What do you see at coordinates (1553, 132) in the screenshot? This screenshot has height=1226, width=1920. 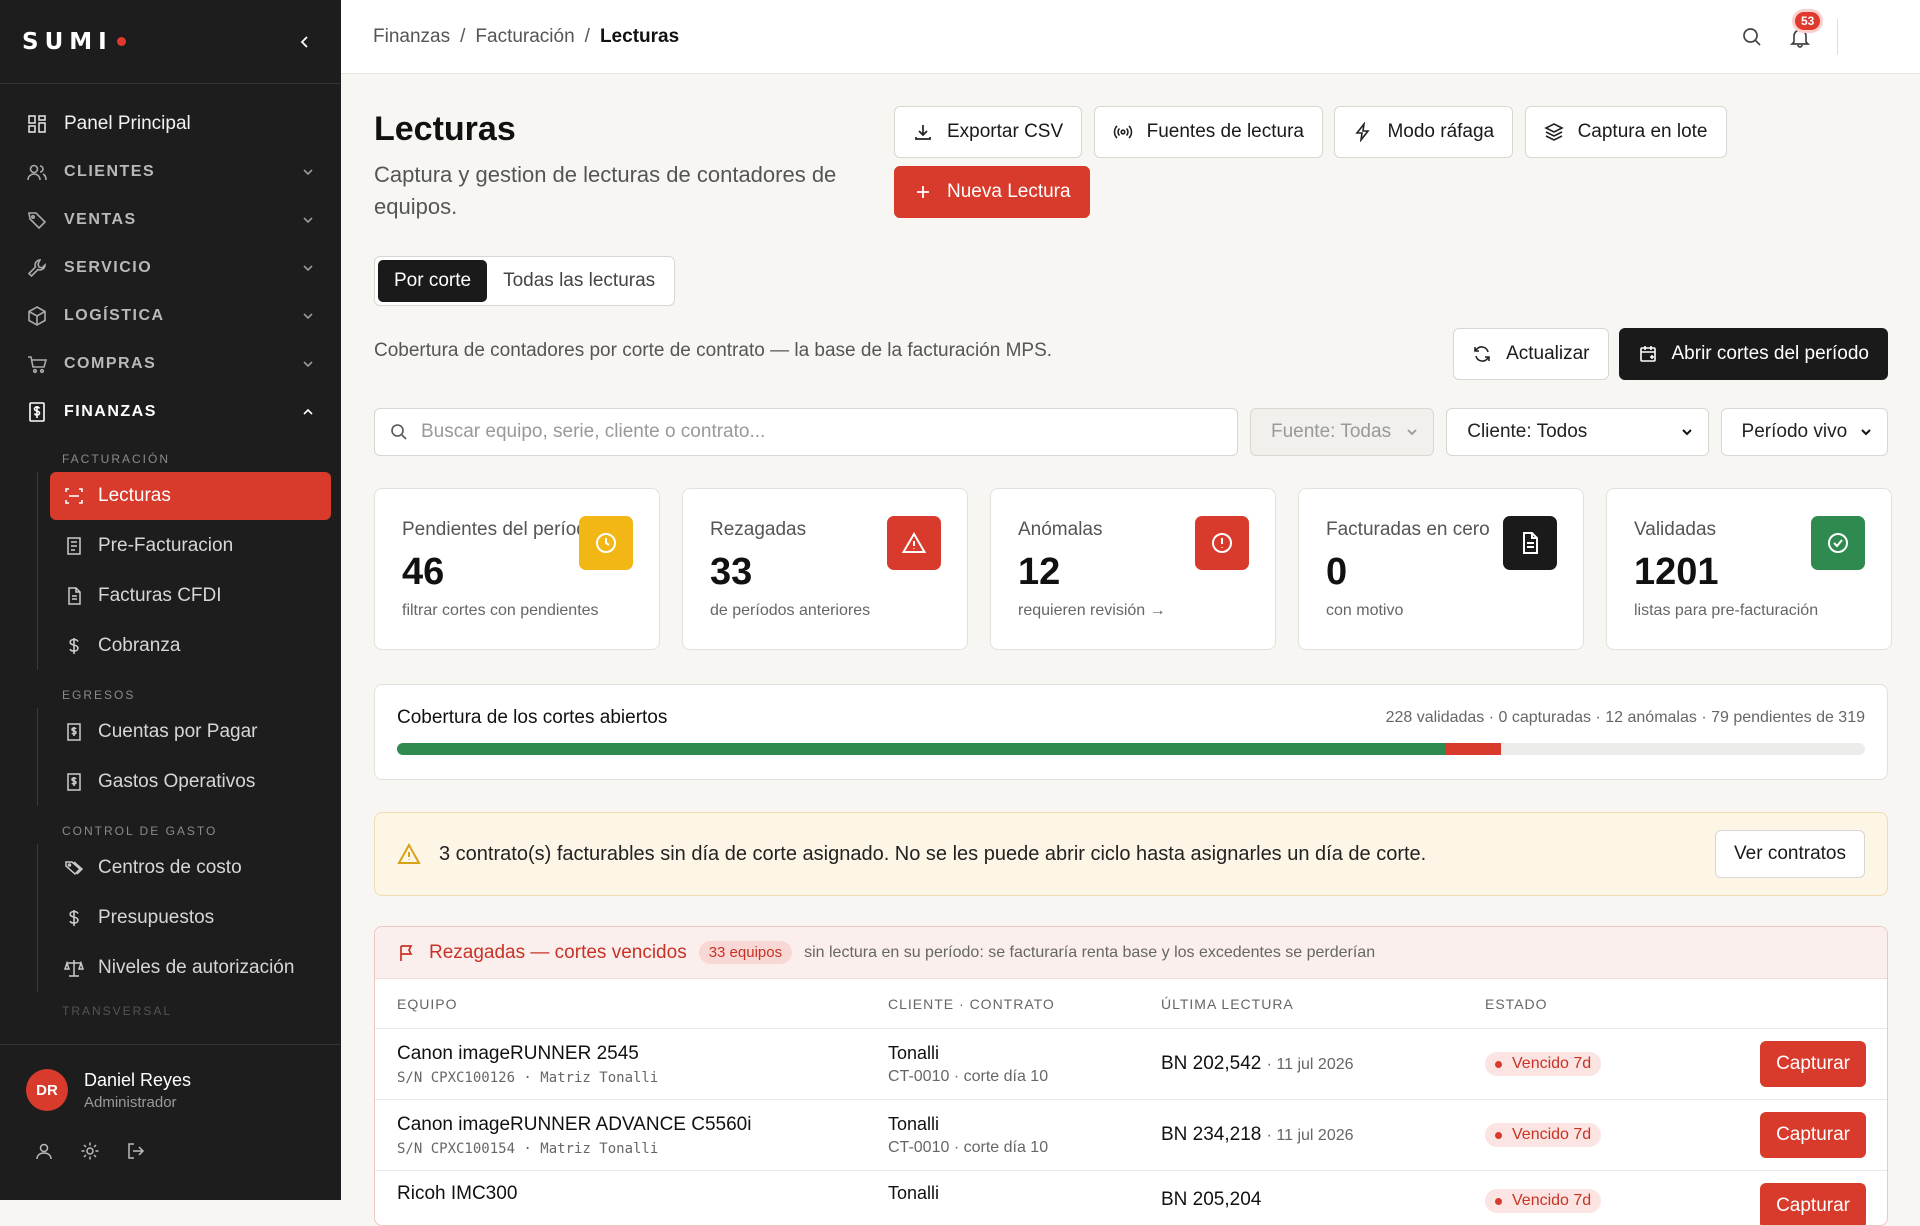 I see `layers-icon` at bounding box center [1553, 132].